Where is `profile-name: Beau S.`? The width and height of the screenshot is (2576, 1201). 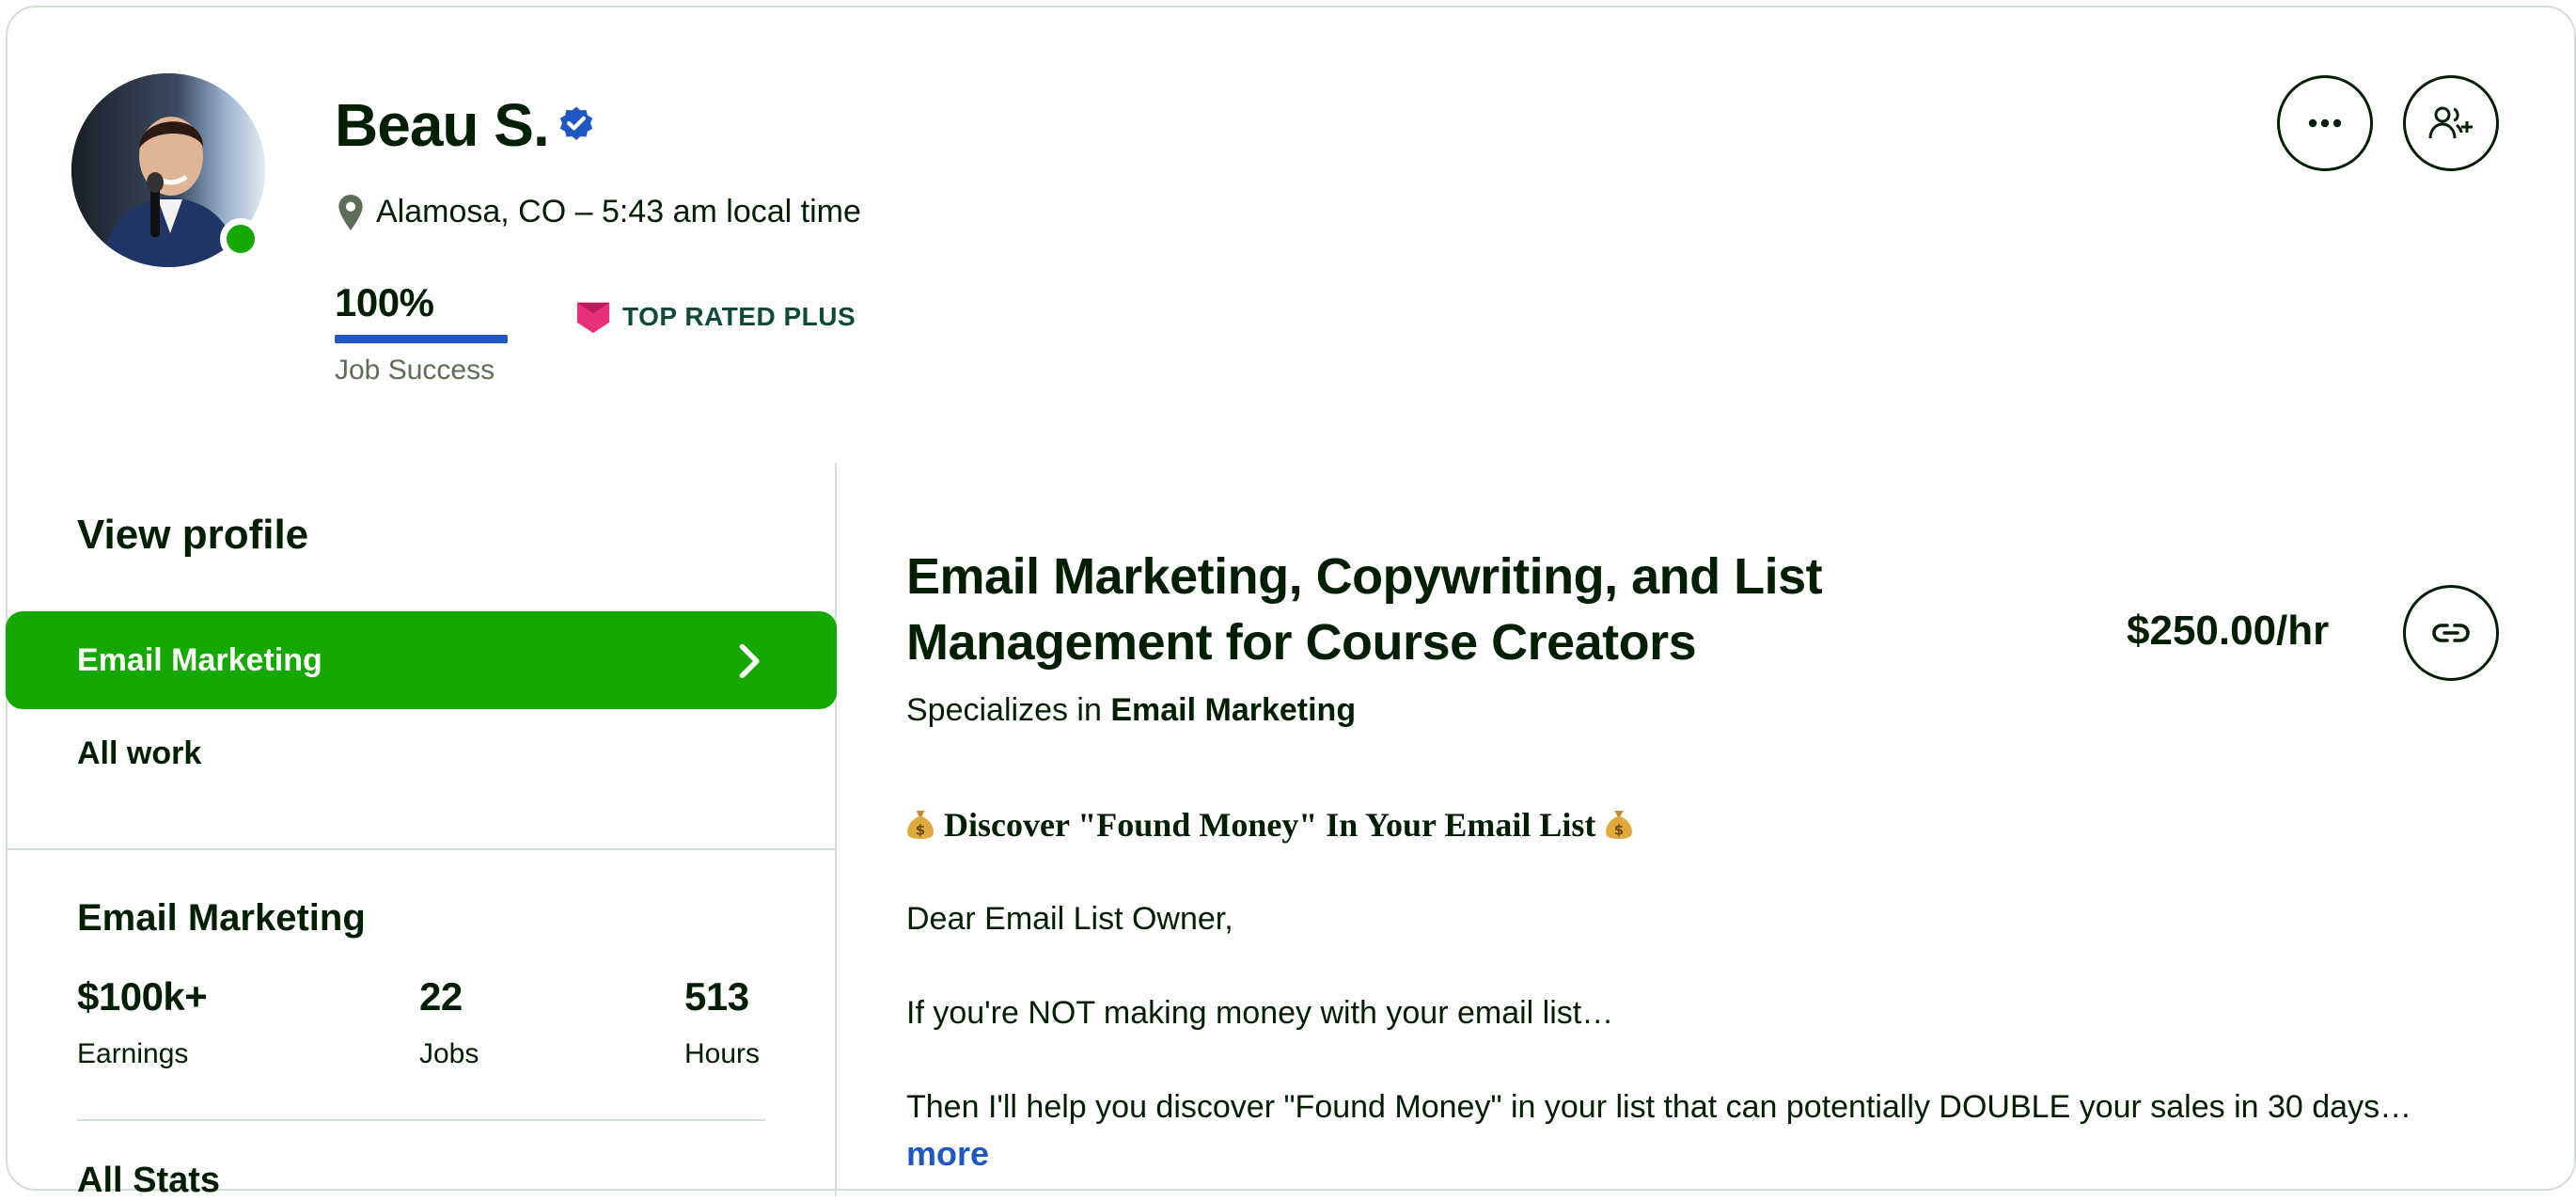
profile-name: Beau S. is located at coordinates (443, 125).